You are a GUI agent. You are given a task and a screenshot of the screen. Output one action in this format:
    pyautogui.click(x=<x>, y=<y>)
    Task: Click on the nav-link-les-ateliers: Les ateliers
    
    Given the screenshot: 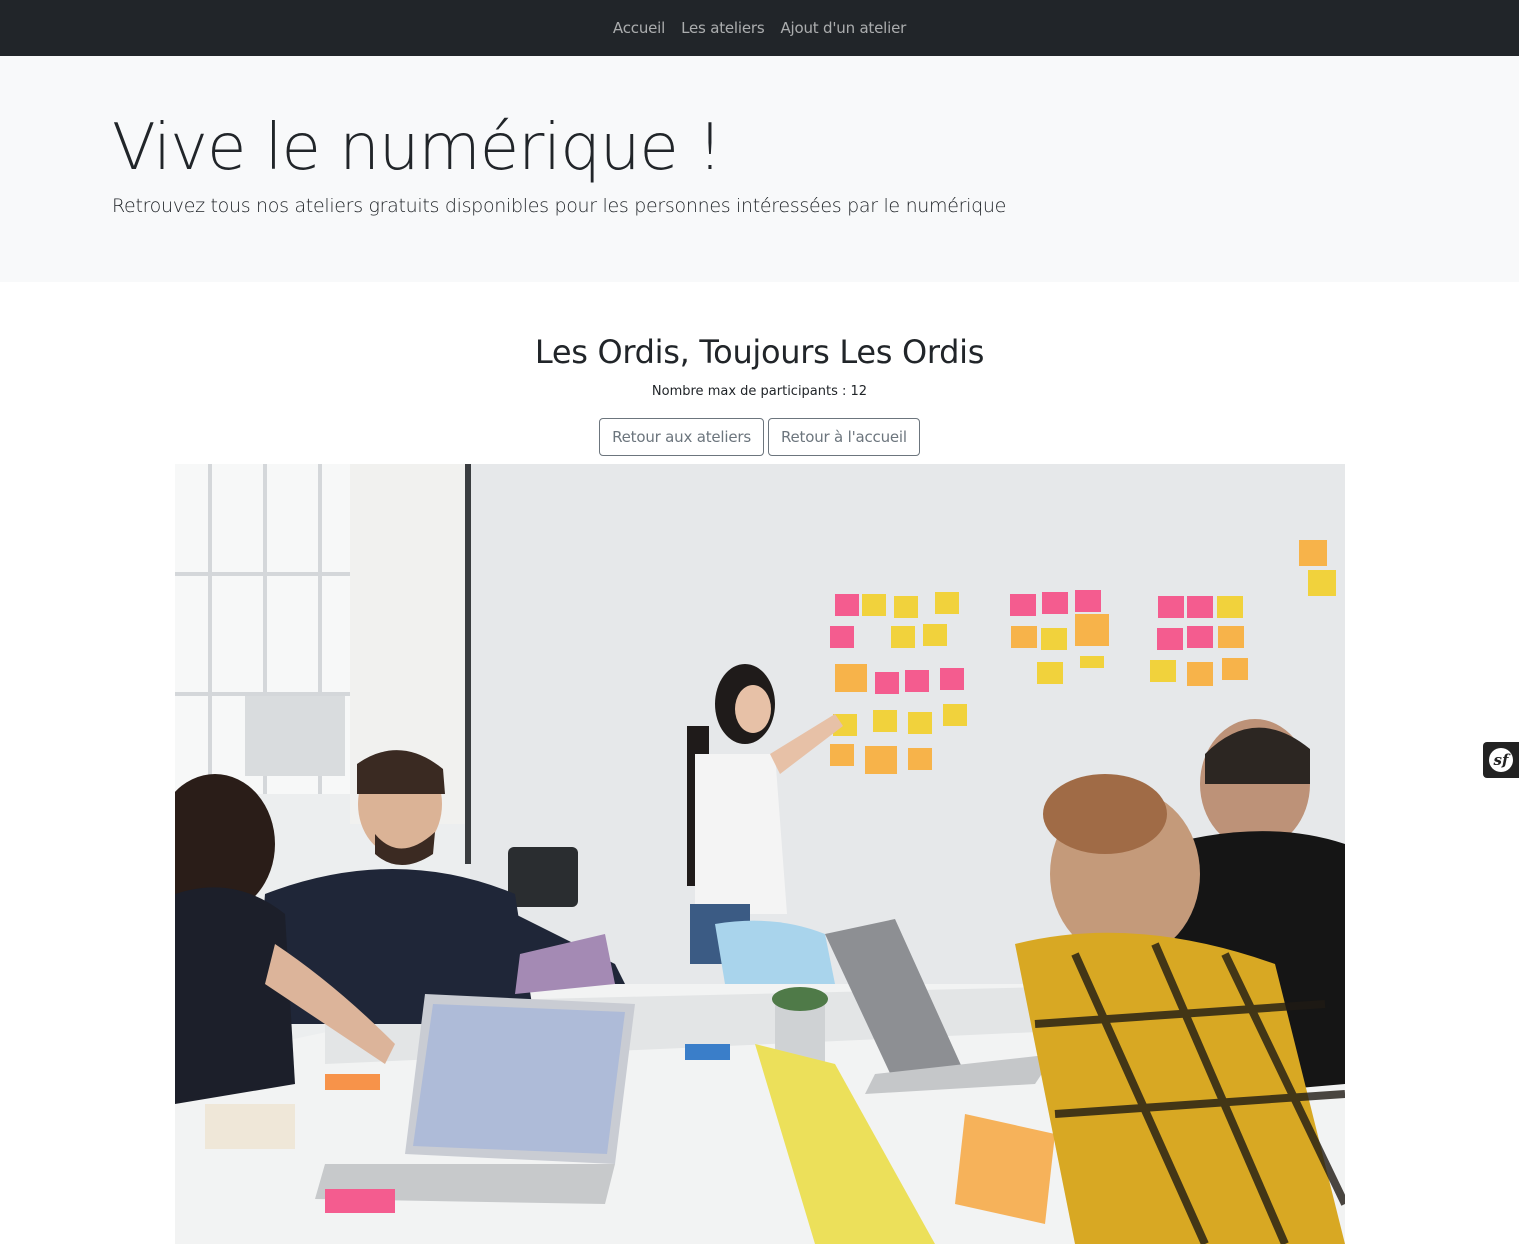 What is the action you would take?
    pyautogui.click(x=723, y=28)
    